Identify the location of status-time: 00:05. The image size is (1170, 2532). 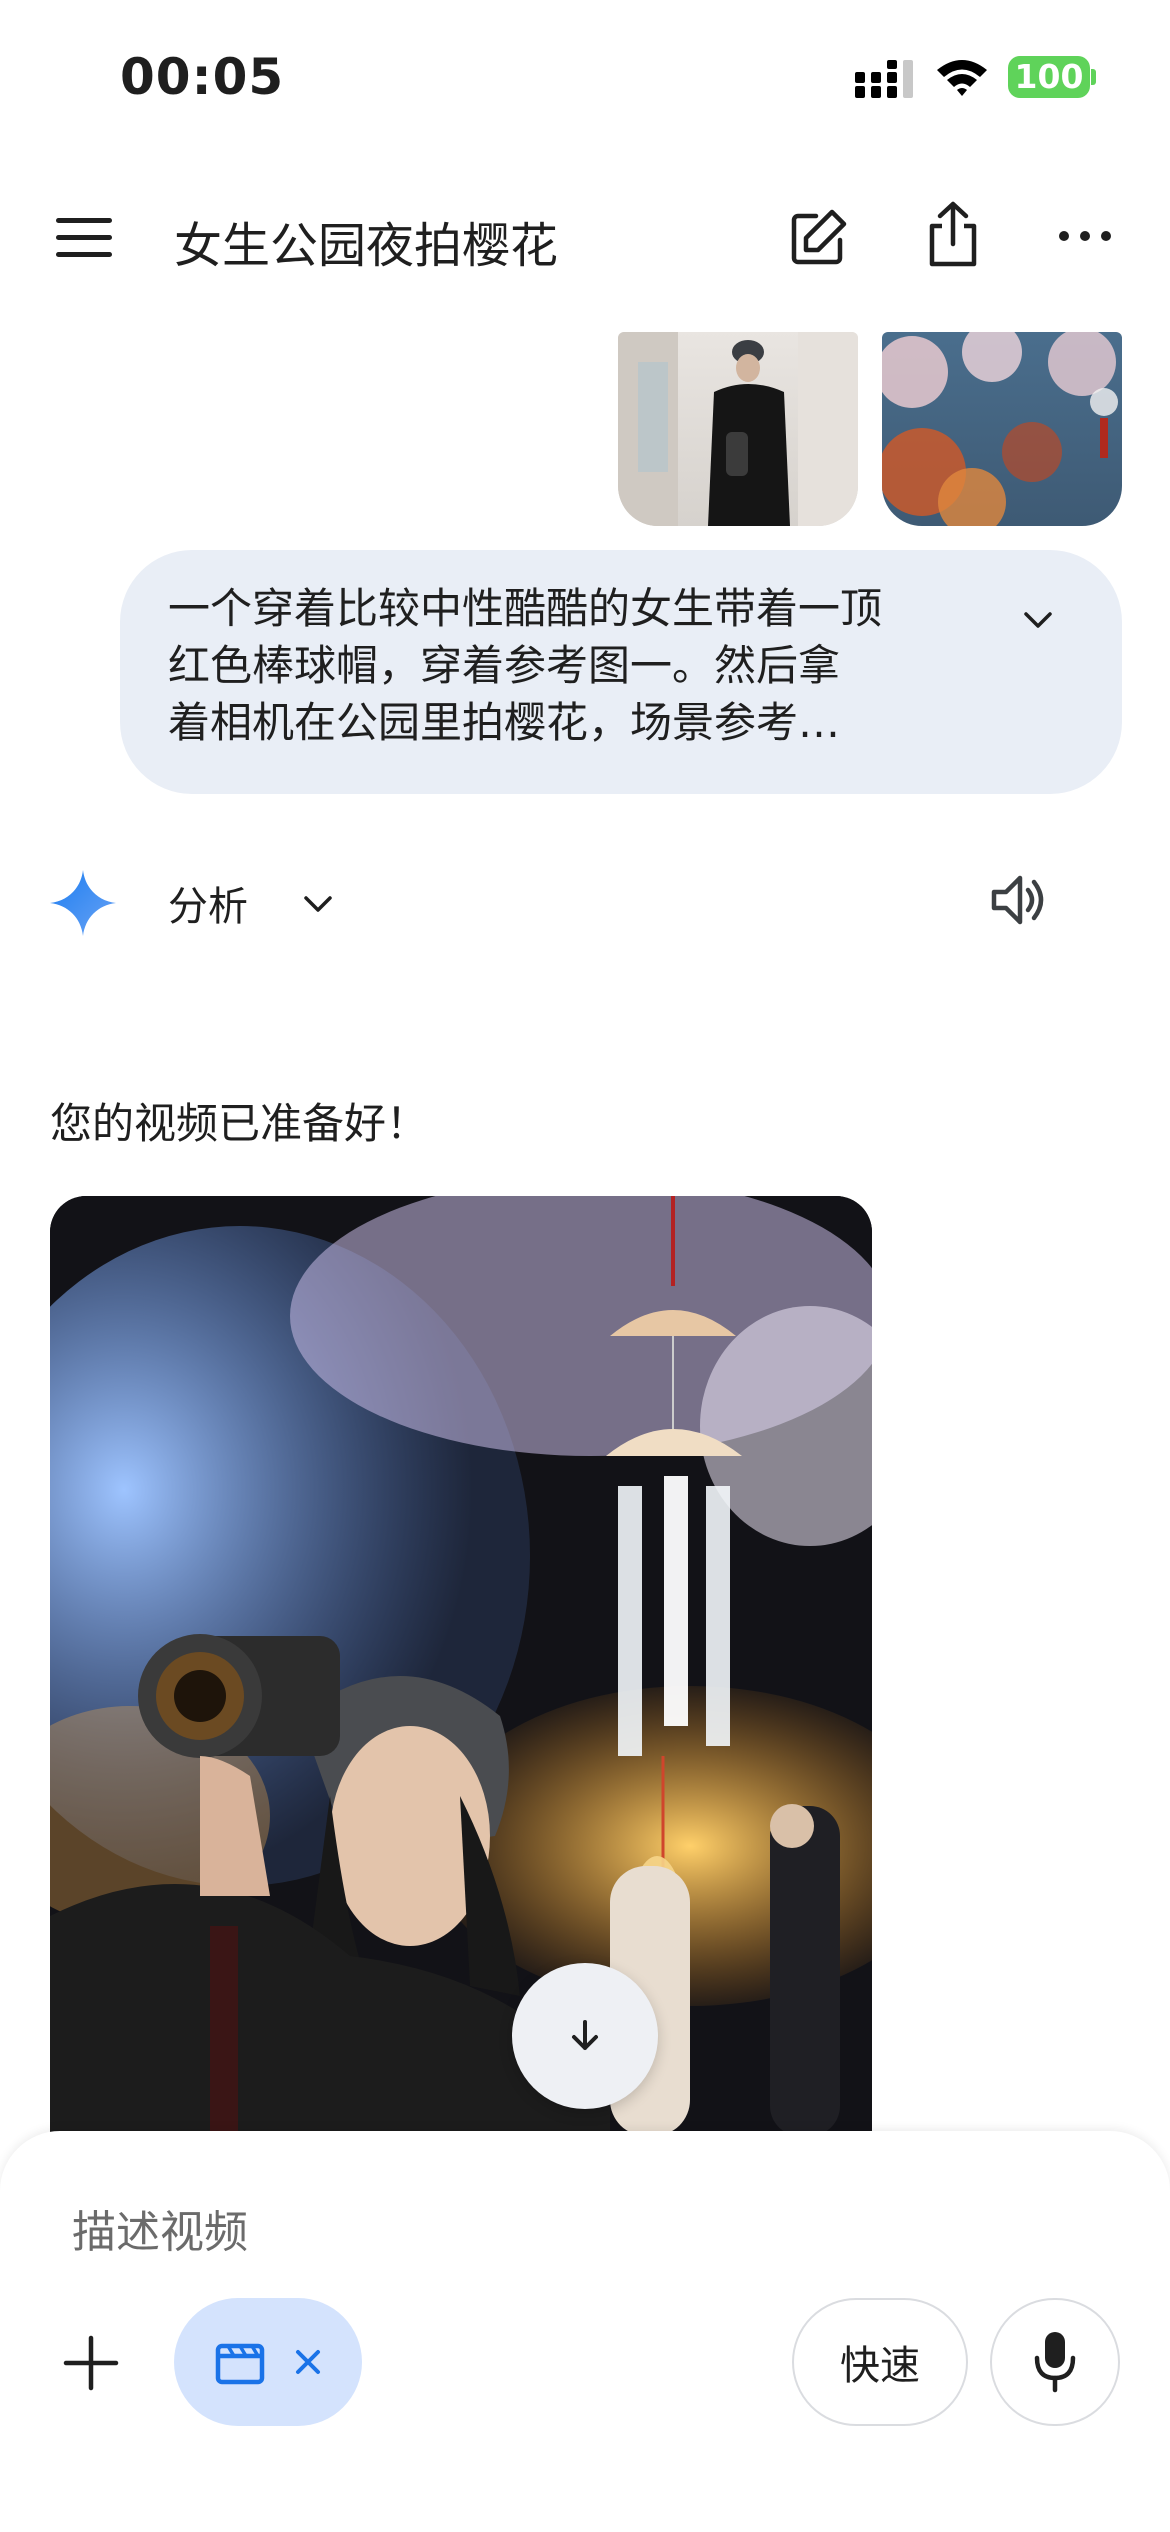
(202, 77).